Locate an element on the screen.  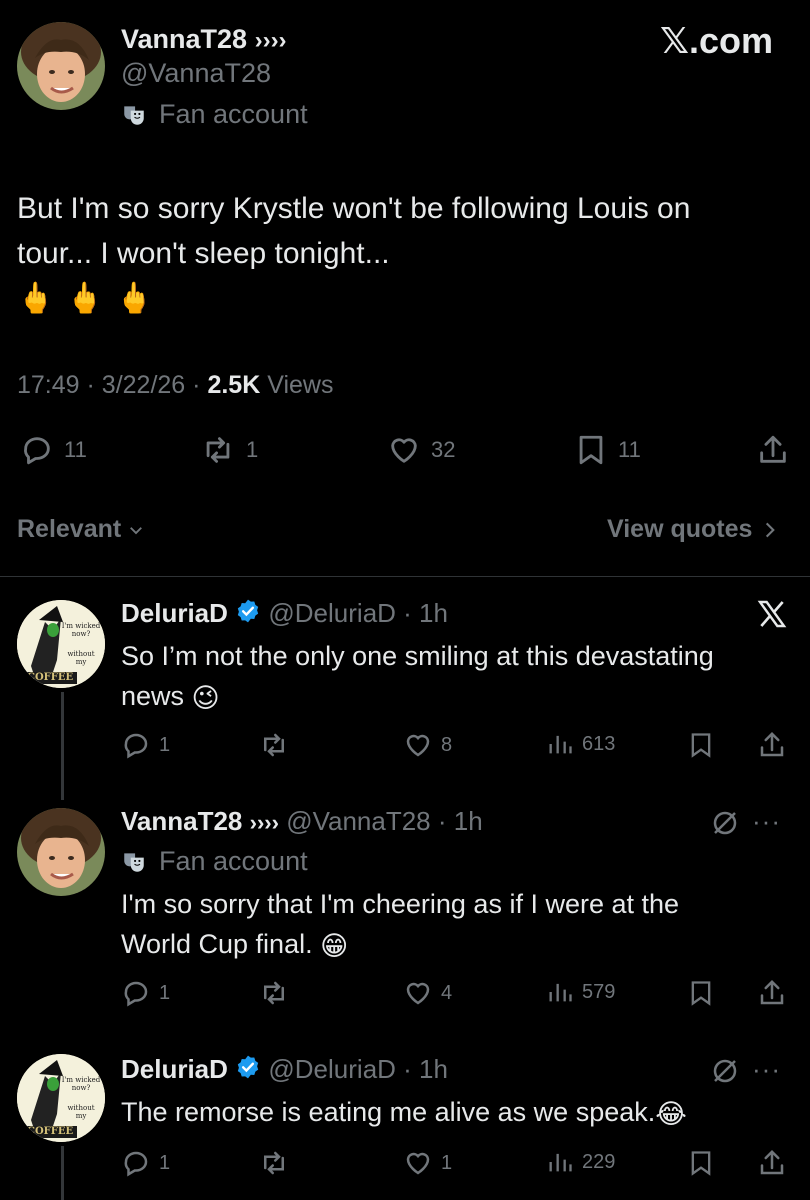
avatar-text-line1: I'm wicked is located at coordinates (81, 1080).